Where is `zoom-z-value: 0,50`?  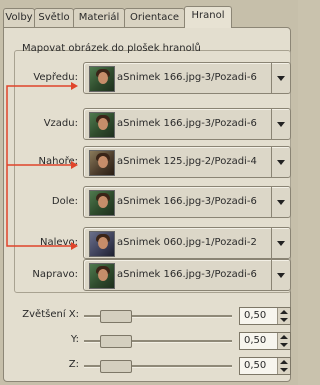
zoom-z-value: 0,50 is located at coordinates (255, 365).